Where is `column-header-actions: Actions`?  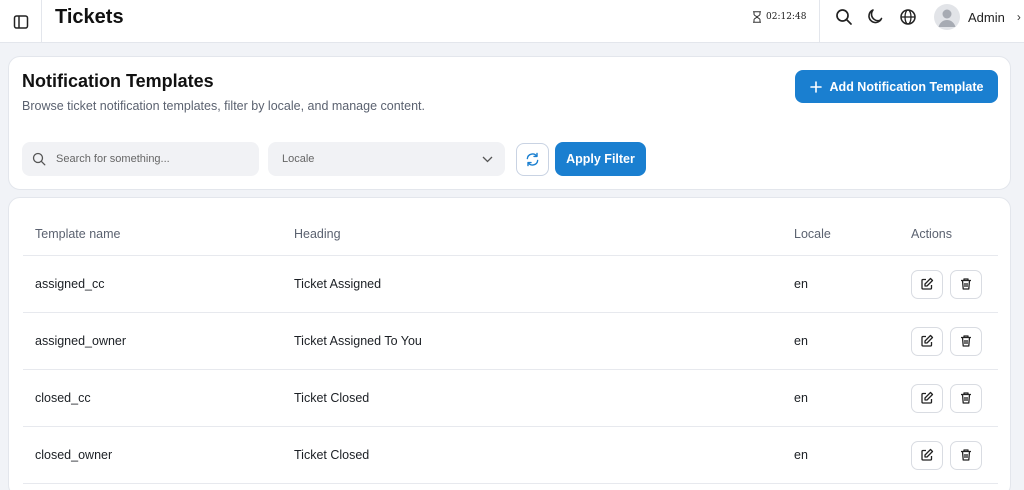 column-header-actions: Actions is located at coordinates (931, 233).